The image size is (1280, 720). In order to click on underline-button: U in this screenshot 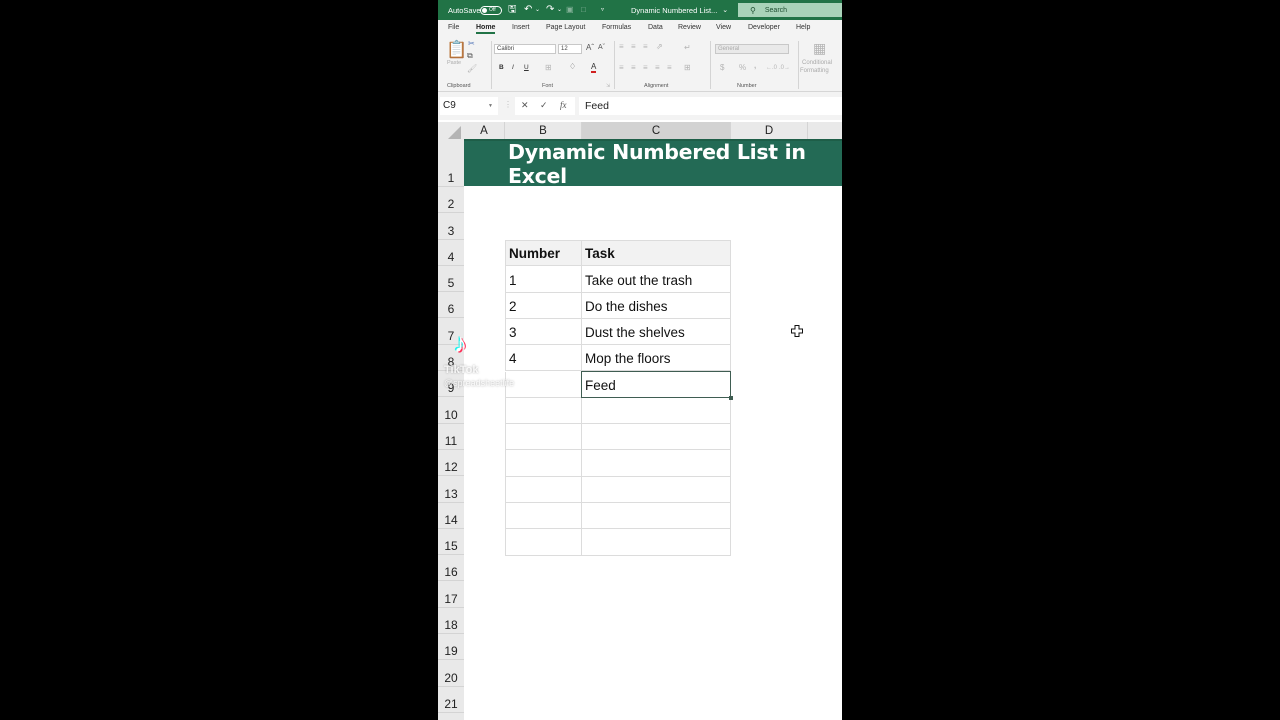, I will do `click(526, 67)`.